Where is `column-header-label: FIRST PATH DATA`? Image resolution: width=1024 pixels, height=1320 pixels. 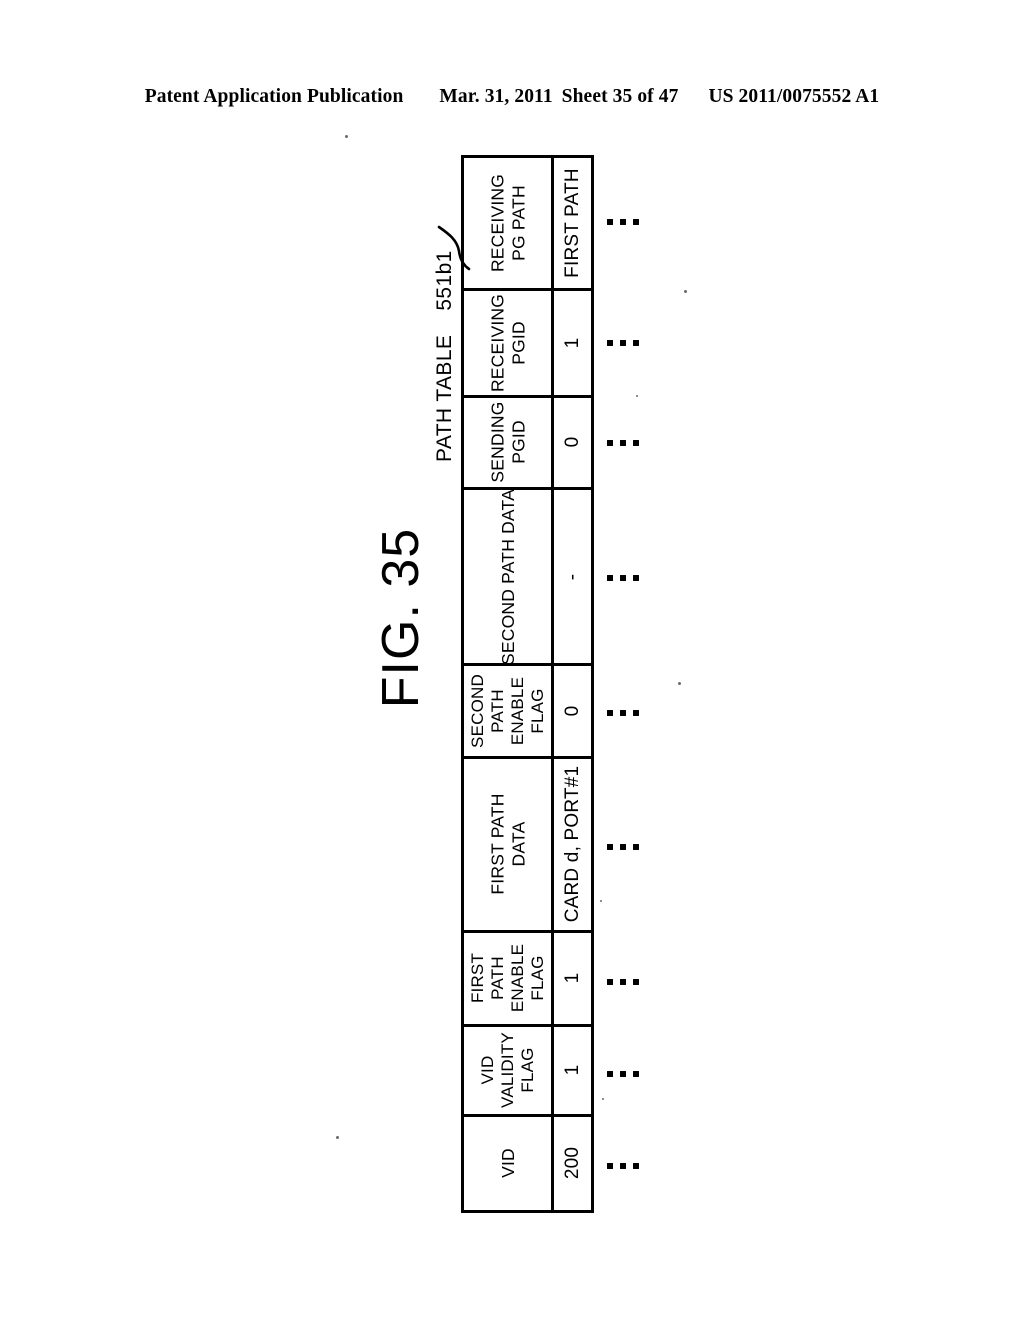
column-header-label: FIRST PATH DATA is located at coordinates (507, 844).